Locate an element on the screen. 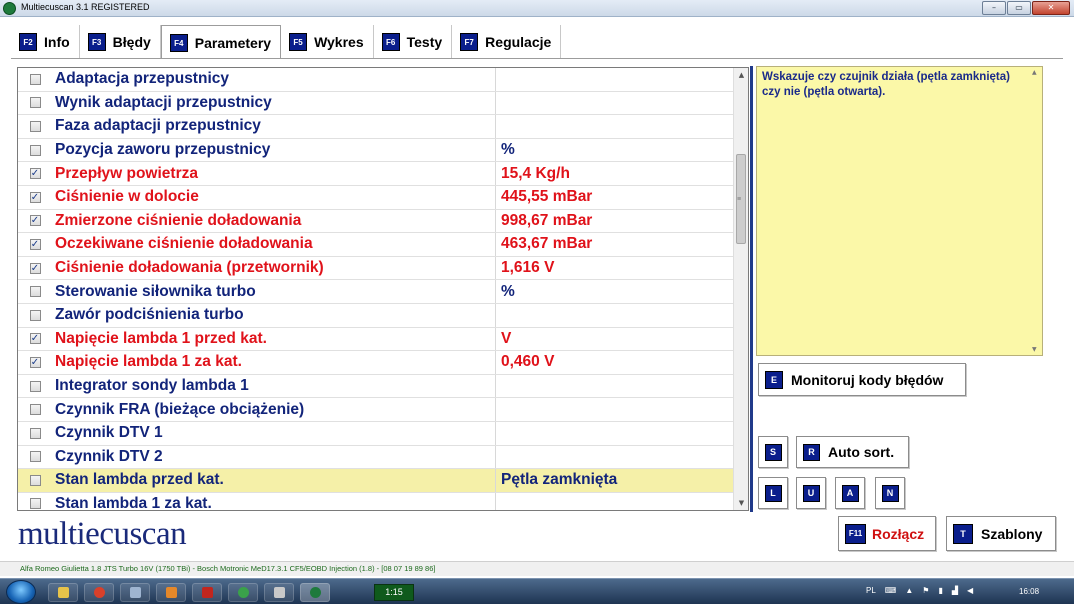  table-row: Adaptacja przepustnicy is located at coordinates (376, 80).